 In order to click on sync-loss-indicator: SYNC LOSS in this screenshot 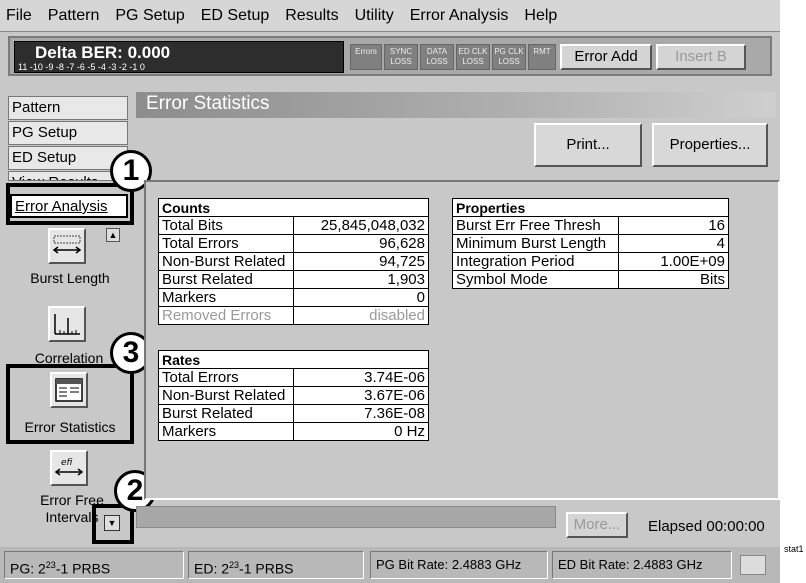, I will do `click(401, 57)`.